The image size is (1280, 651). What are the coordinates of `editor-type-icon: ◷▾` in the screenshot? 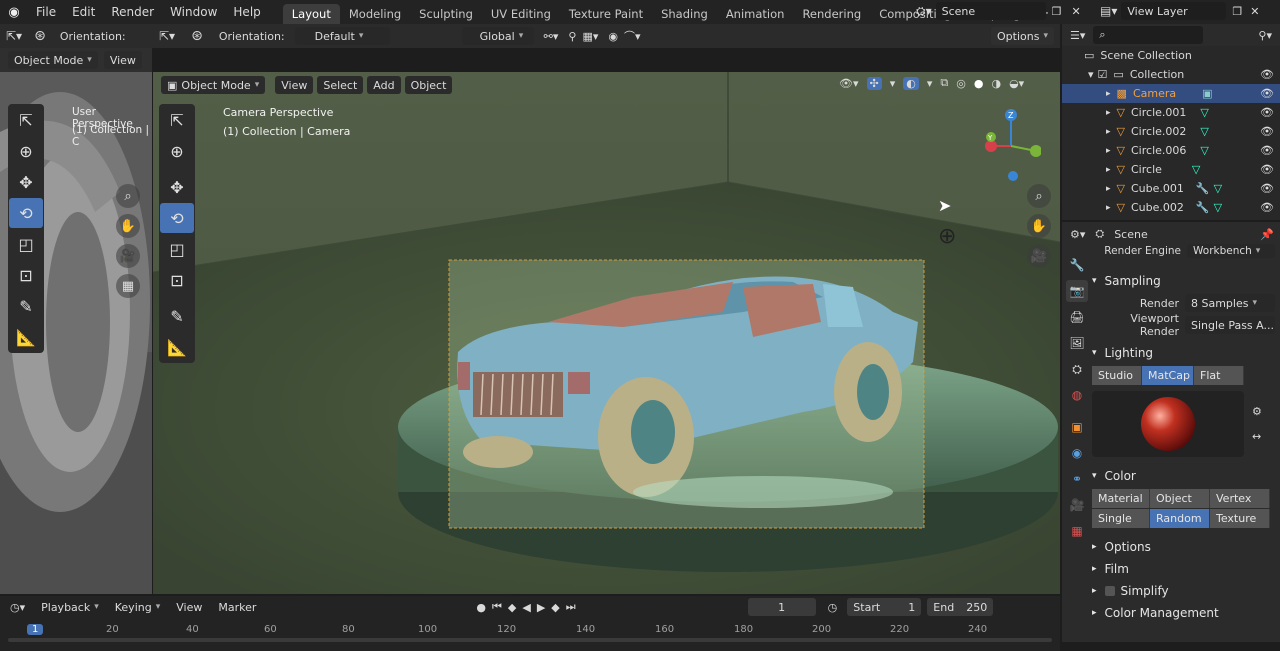 It's located at (17, 607).